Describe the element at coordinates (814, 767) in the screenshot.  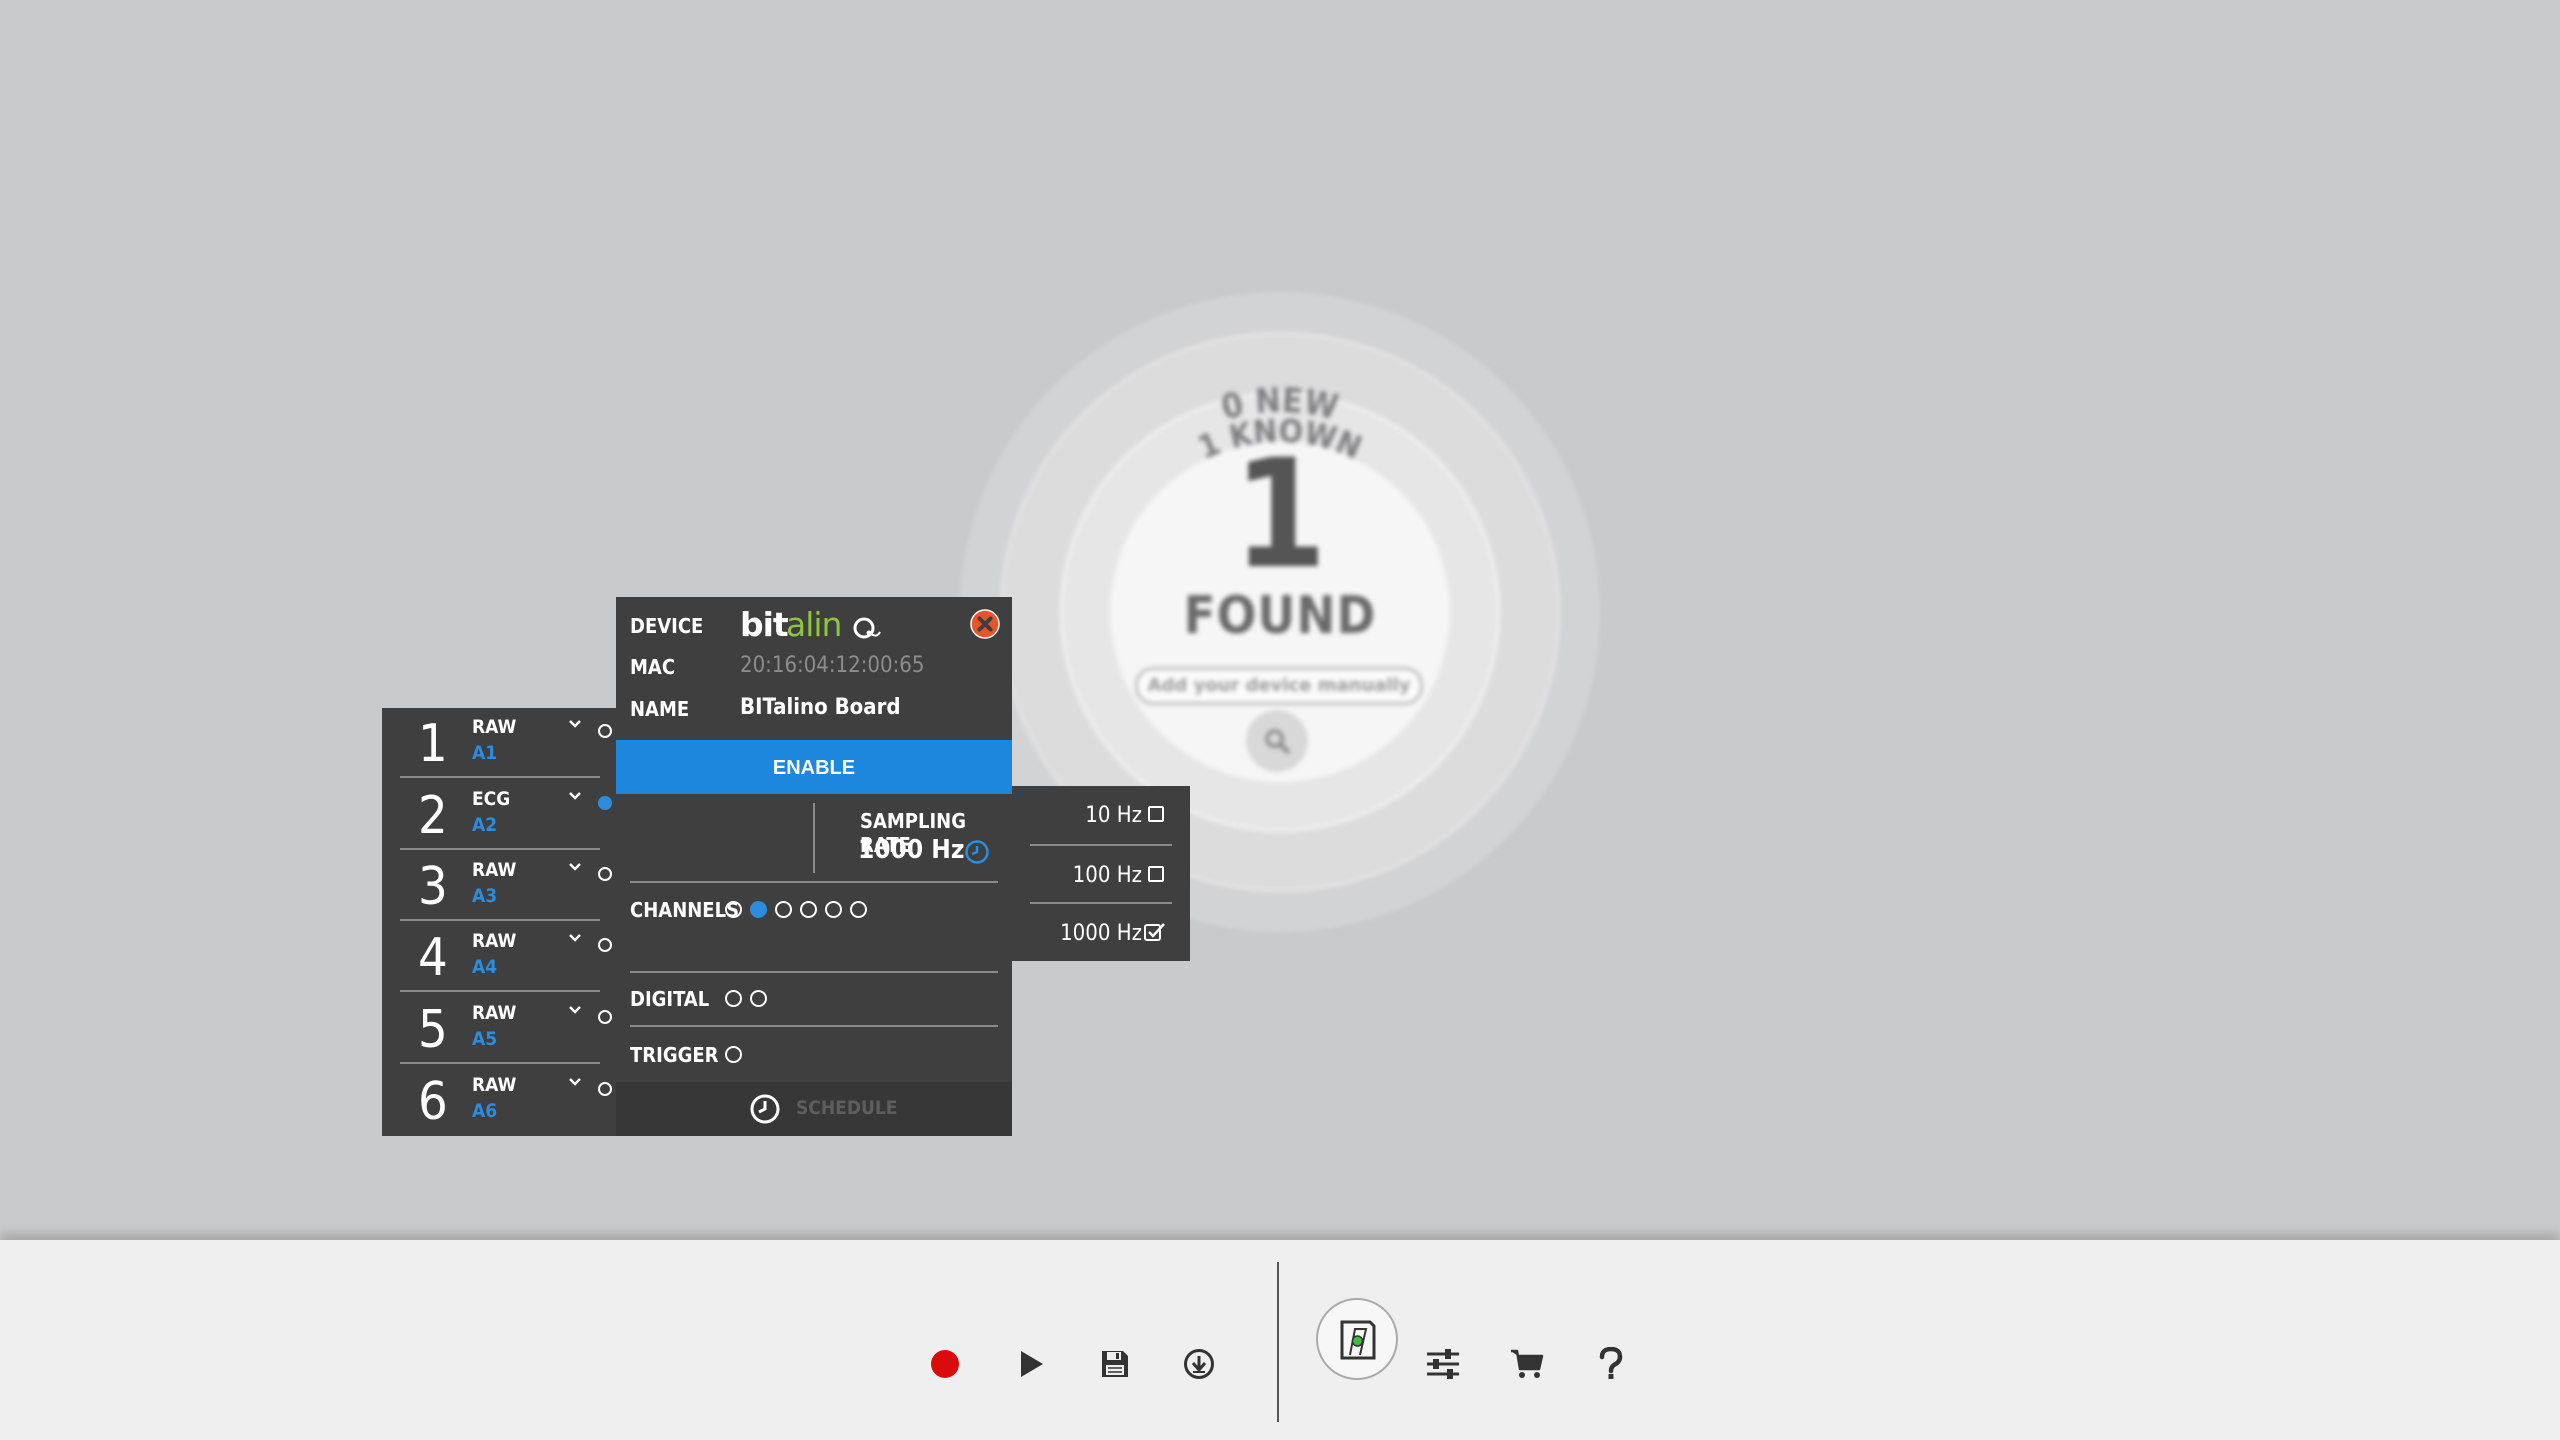
I see `enable-button: ENABLE` at that location.